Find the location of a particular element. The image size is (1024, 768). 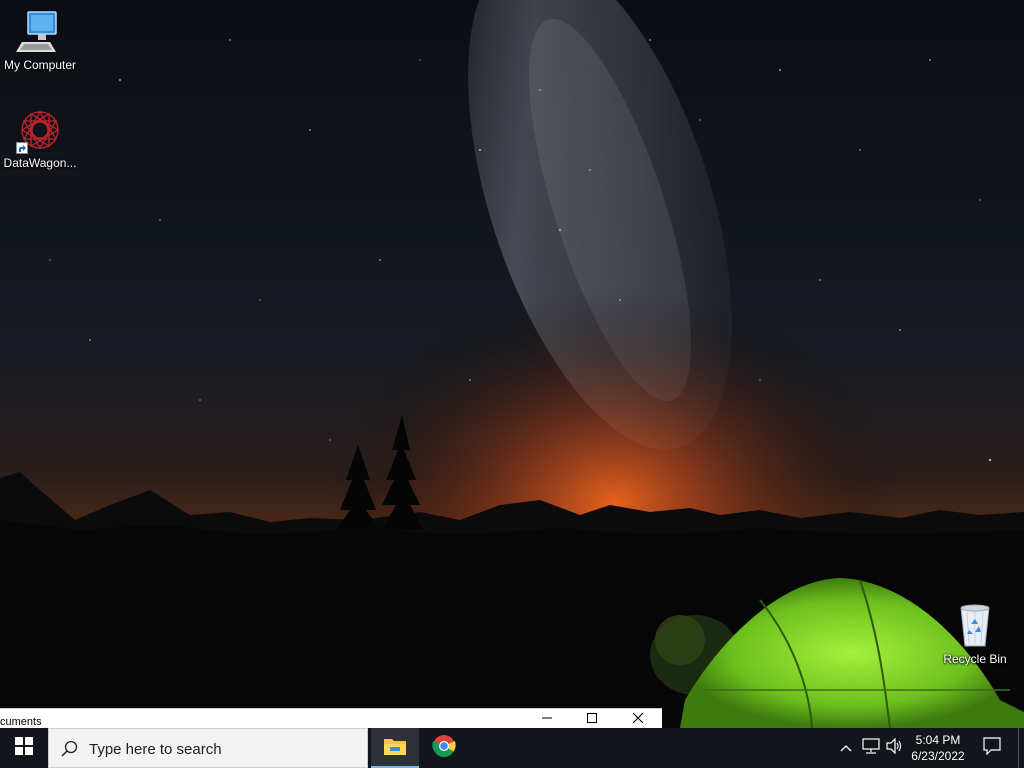

maximize-button is located at coordinates (592, 719).